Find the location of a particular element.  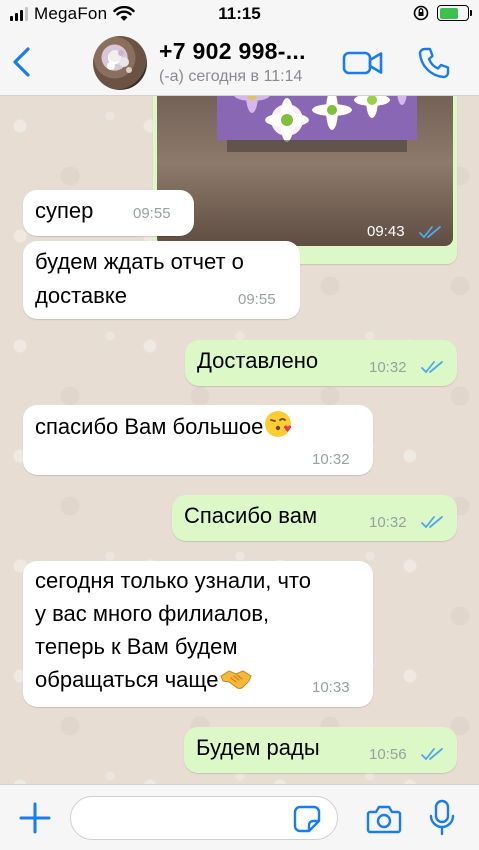

avatar is located at coordinates (120, 63).